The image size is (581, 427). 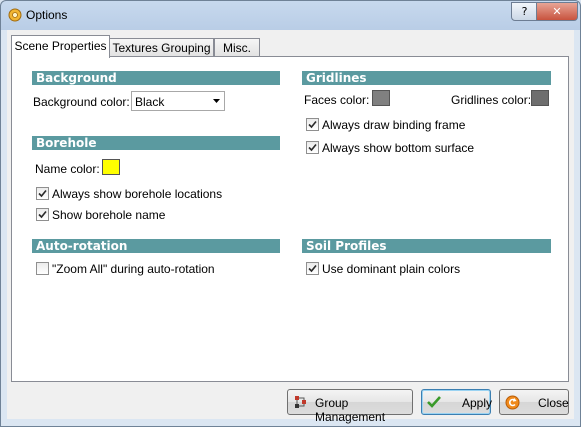 I want to click on name-color-swatch, so click(x=111, y=167).